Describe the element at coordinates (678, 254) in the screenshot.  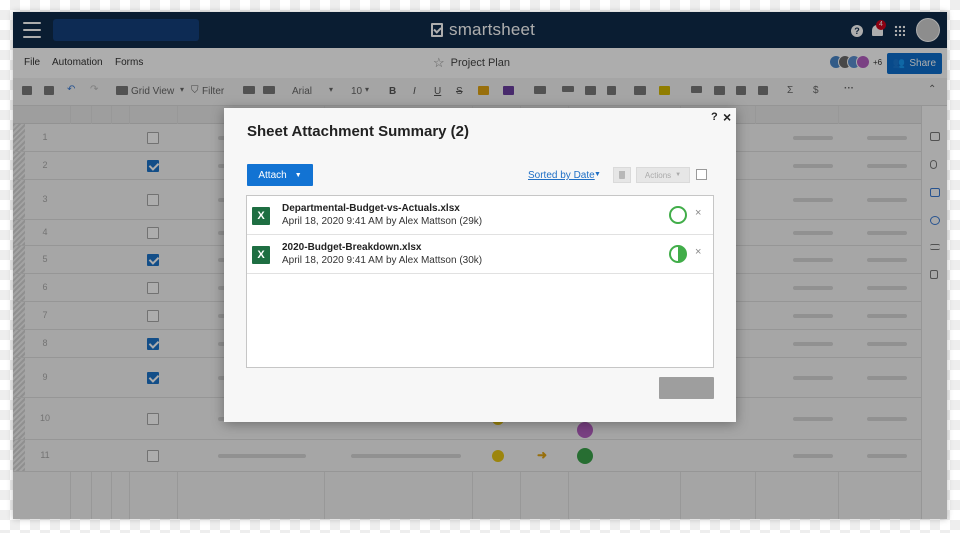
I see `half-status-circle-icon` at that location.